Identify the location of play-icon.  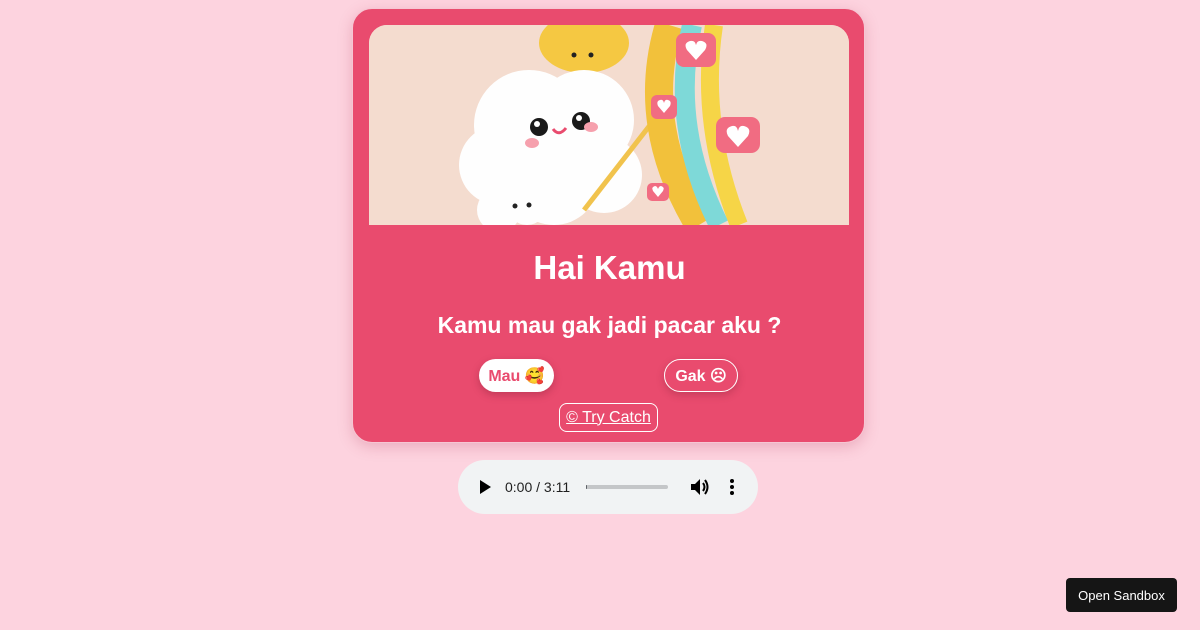
(485, 487).